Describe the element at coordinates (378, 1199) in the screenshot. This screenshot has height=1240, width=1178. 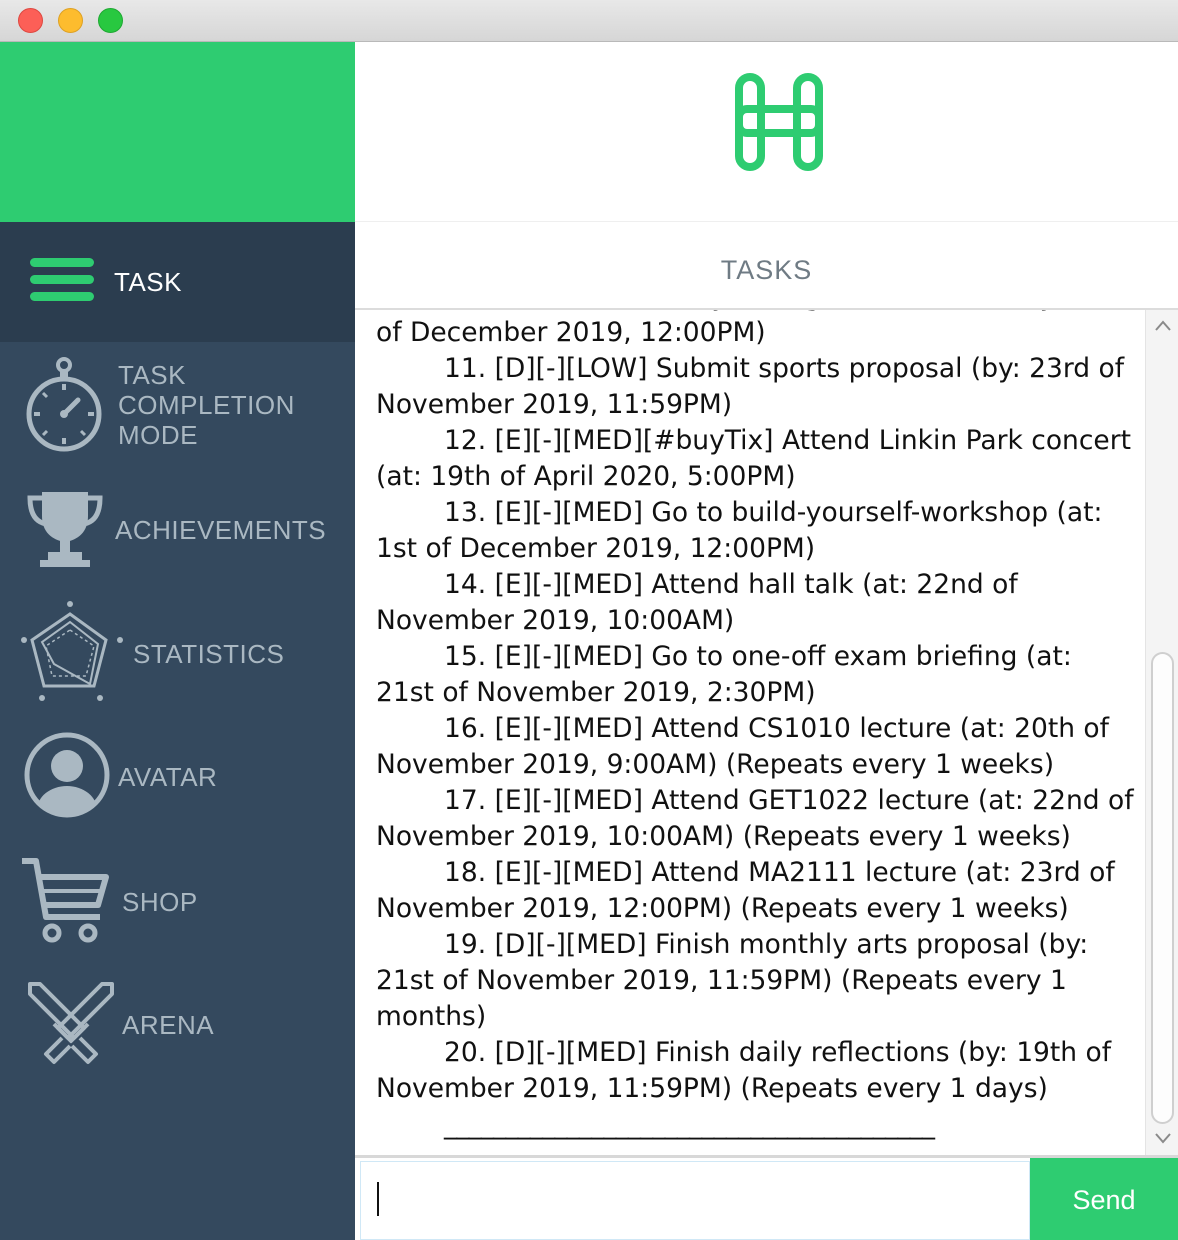
I see `text-caret` at that location.